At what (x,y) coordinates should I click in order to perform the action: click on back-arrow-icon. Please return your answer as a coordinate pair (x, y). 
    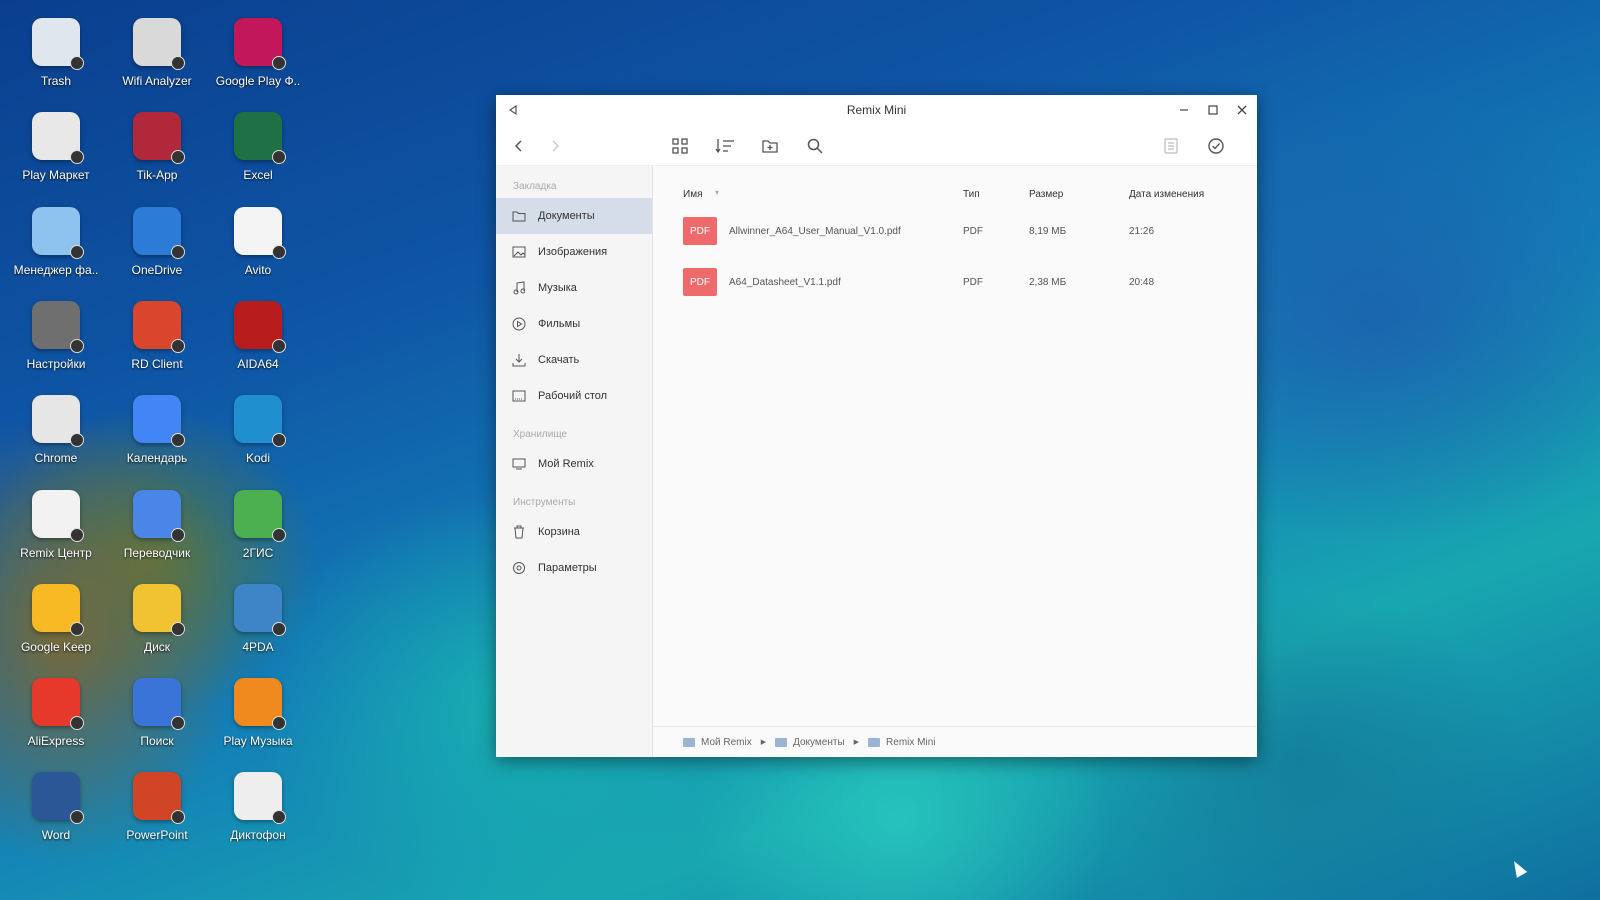
    Looking at the image, I should click on (519, 146).